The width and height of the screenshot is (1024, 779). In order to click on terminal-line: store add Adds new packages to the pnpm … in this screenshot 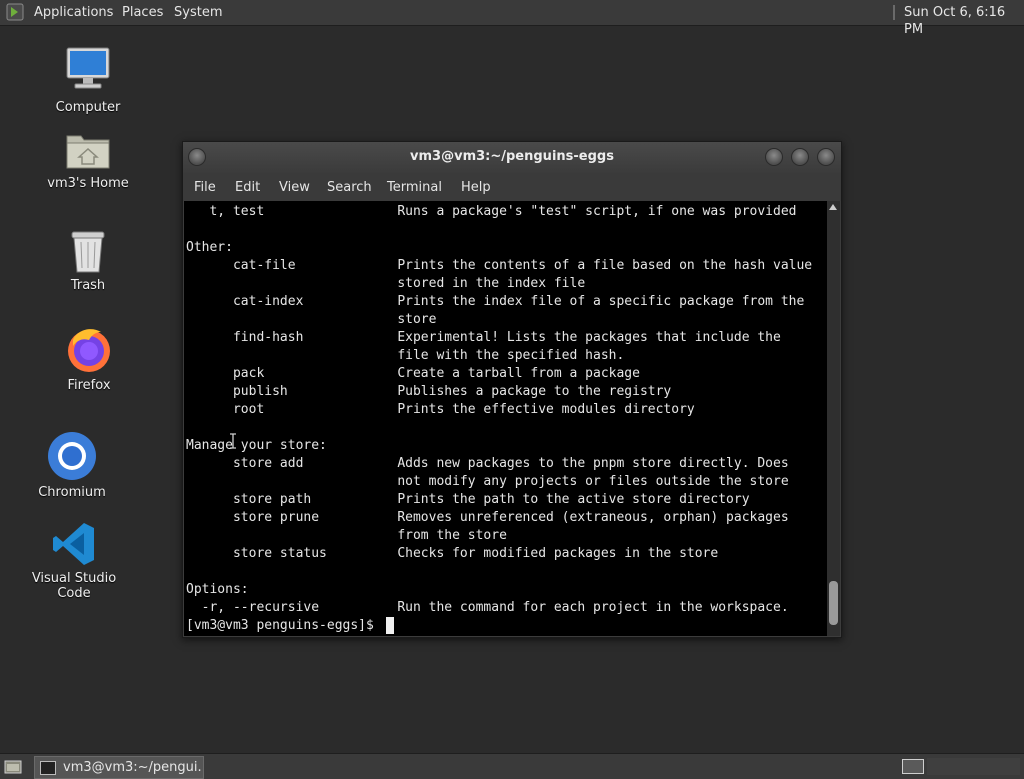, I will do `click(487, 463)`.